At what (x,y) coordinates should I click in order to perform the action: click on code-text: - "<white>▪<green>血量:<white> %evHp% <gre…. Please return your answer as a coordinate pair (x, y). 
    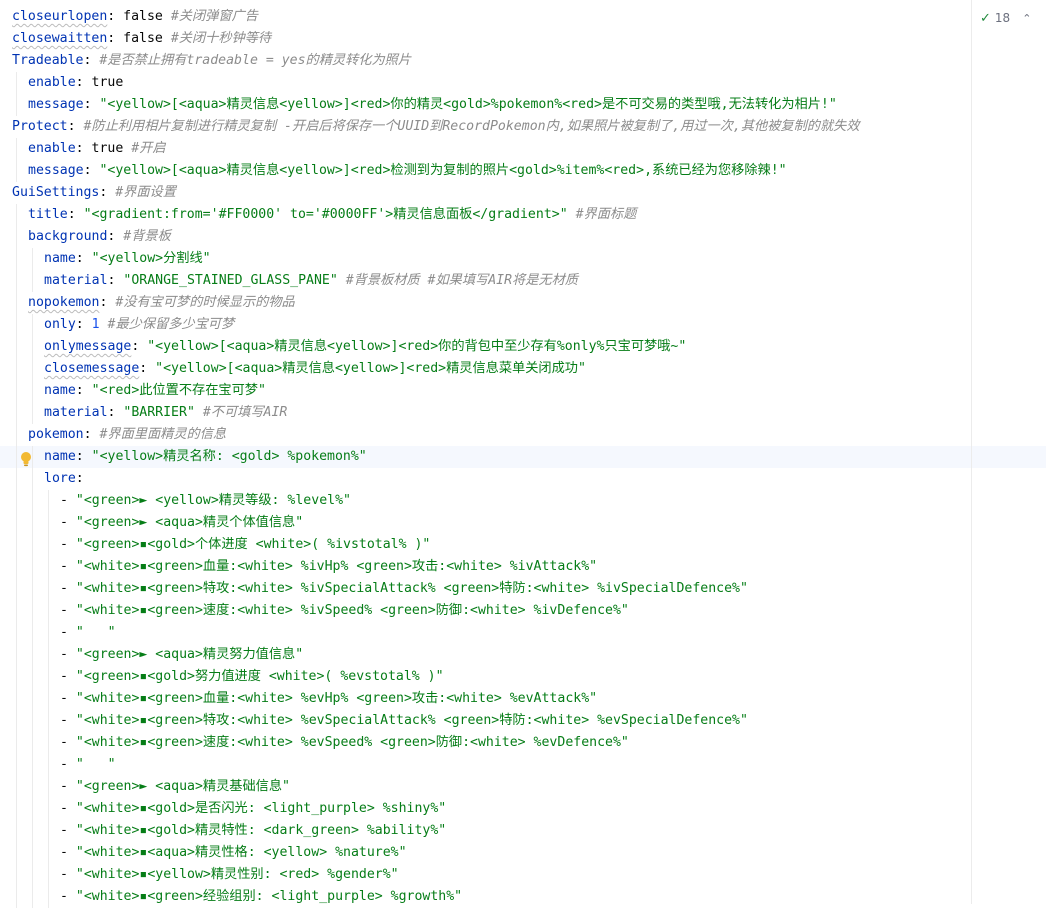
    Looking at the image, I should click on (328, 699).